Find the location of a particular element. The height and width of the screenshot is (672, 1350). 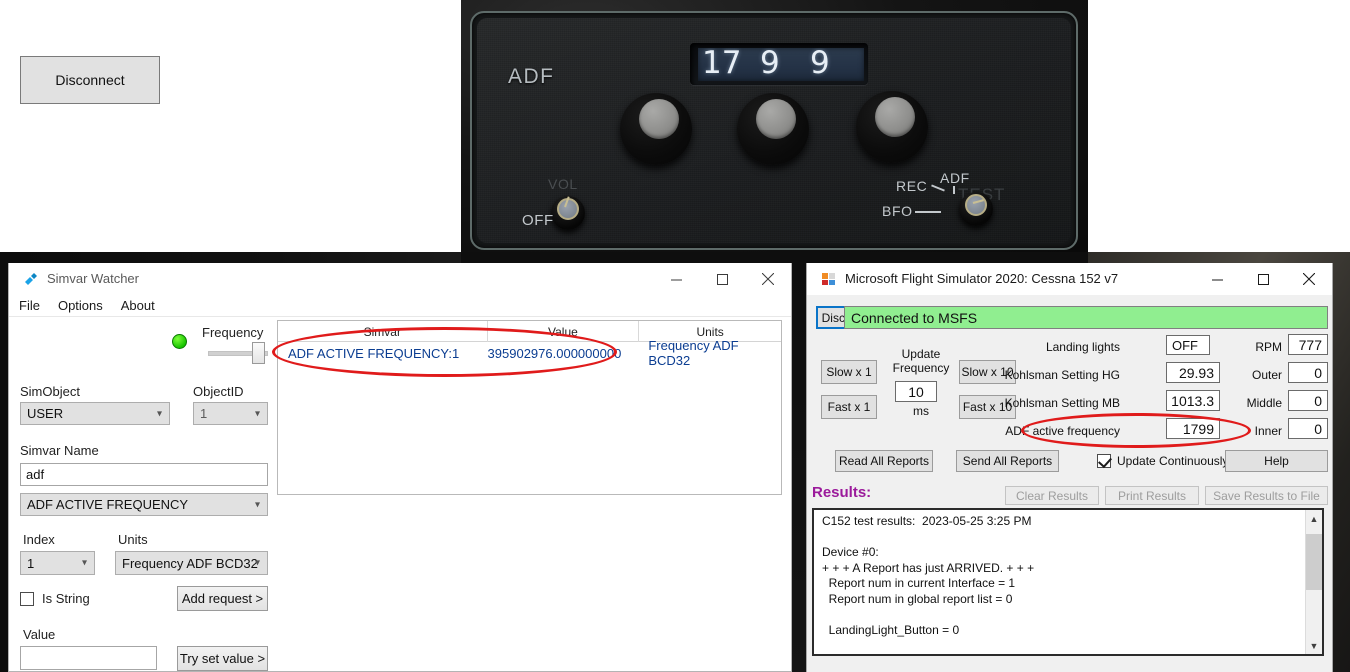

results-label: Results: is located at coordinates (842, 492).